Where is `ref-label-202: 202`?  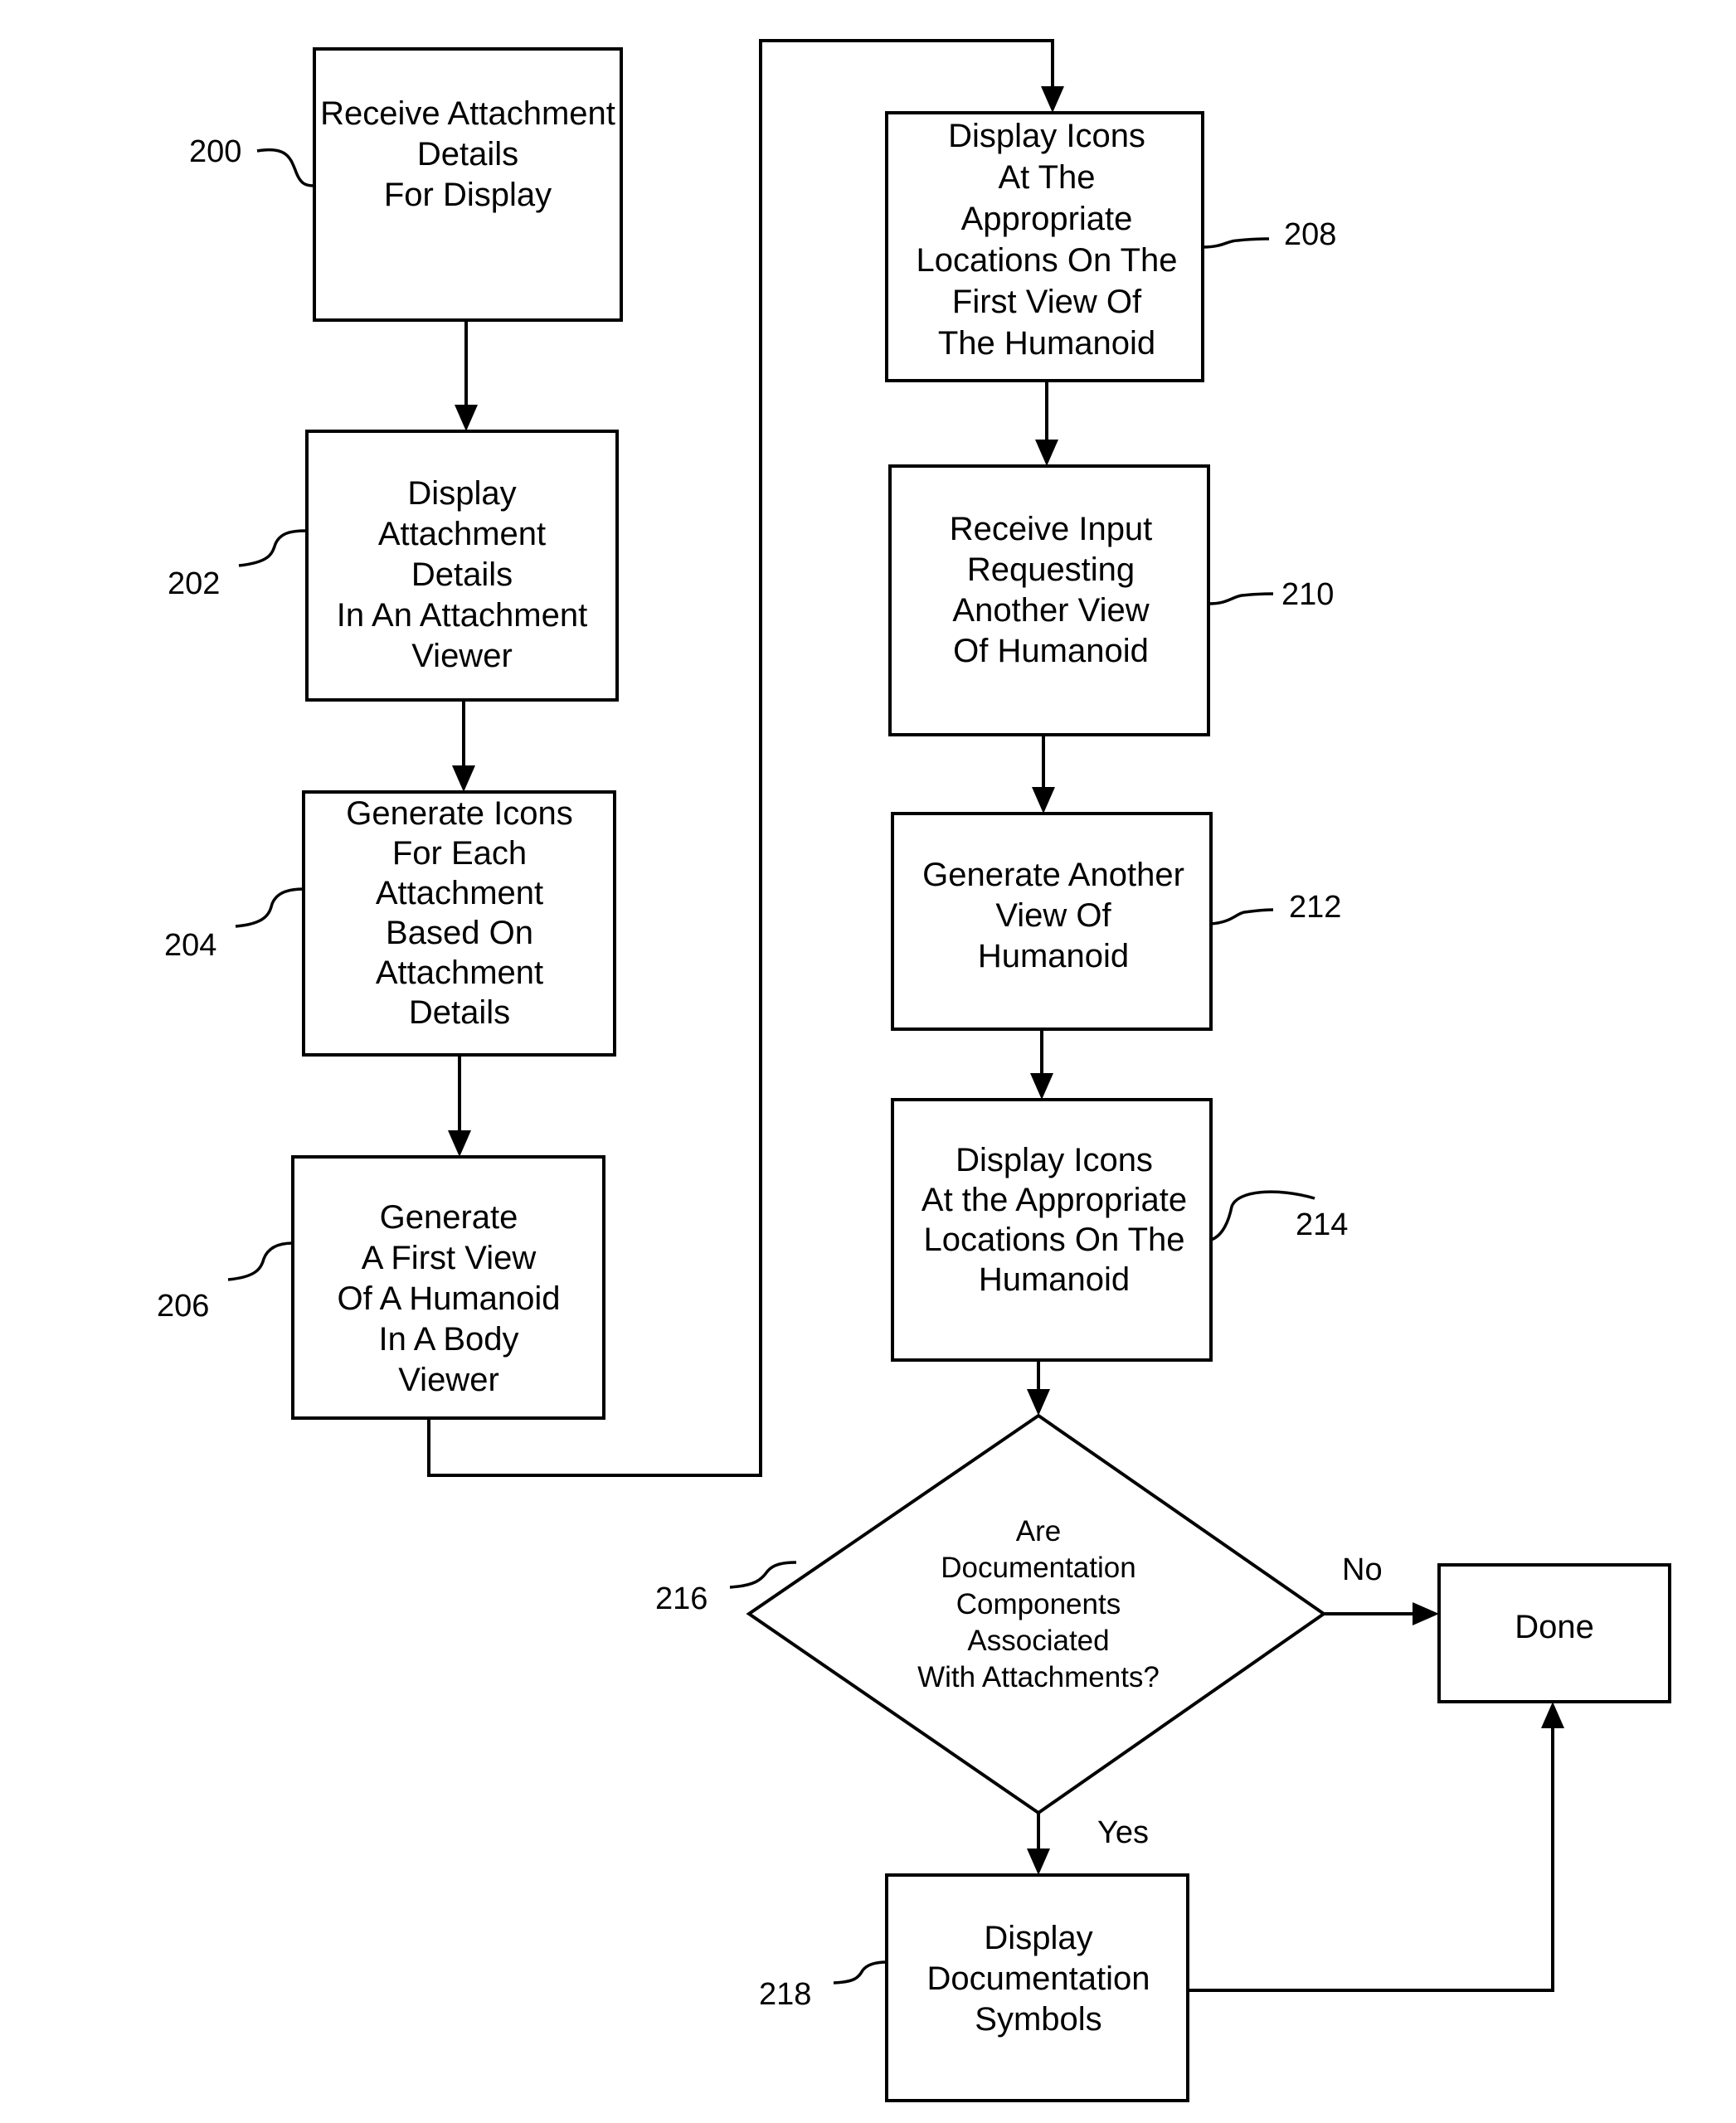 ref-label-202: 202 is located at coordinates (194, 583).